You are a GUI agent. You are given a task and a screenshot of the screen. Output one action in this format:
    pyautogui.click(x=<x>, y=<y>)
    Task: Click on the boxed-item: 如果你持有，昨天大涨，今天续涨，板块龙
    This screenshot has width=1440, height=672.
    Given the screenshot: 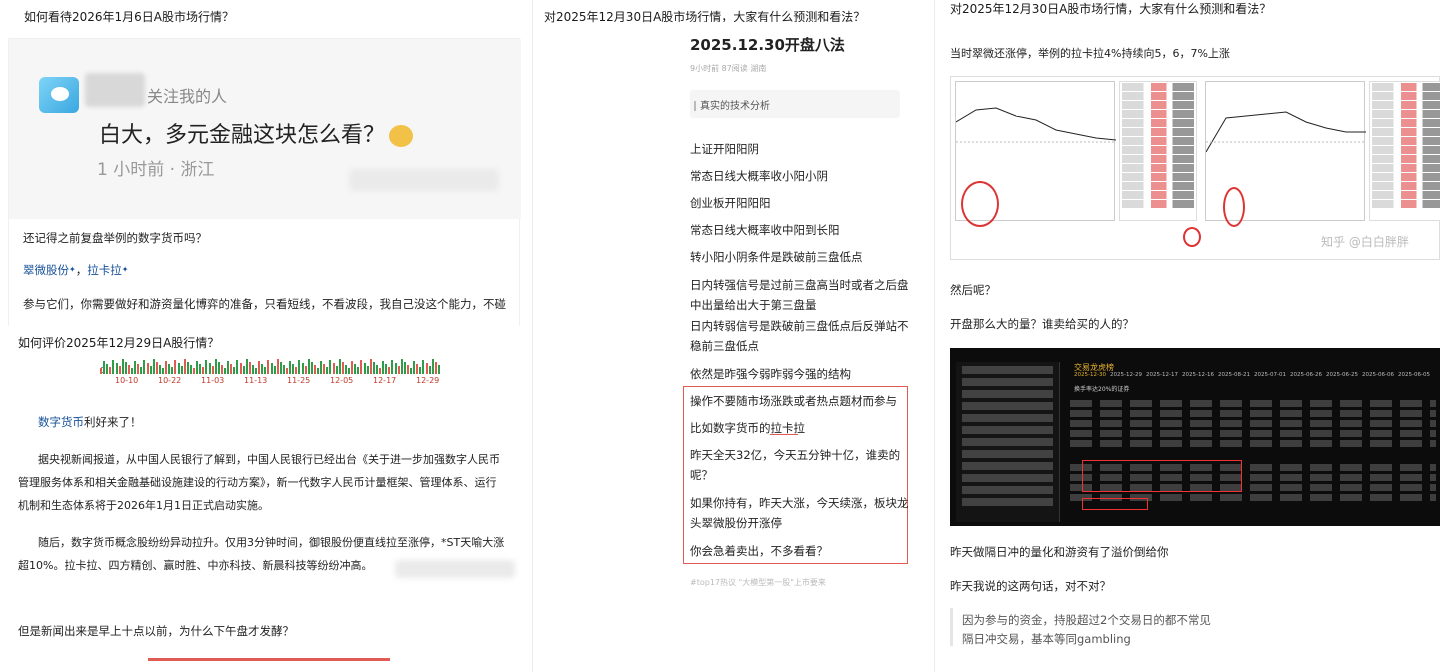 What is the action you would take?
    pyautogui.click(x=799, y=503)
    